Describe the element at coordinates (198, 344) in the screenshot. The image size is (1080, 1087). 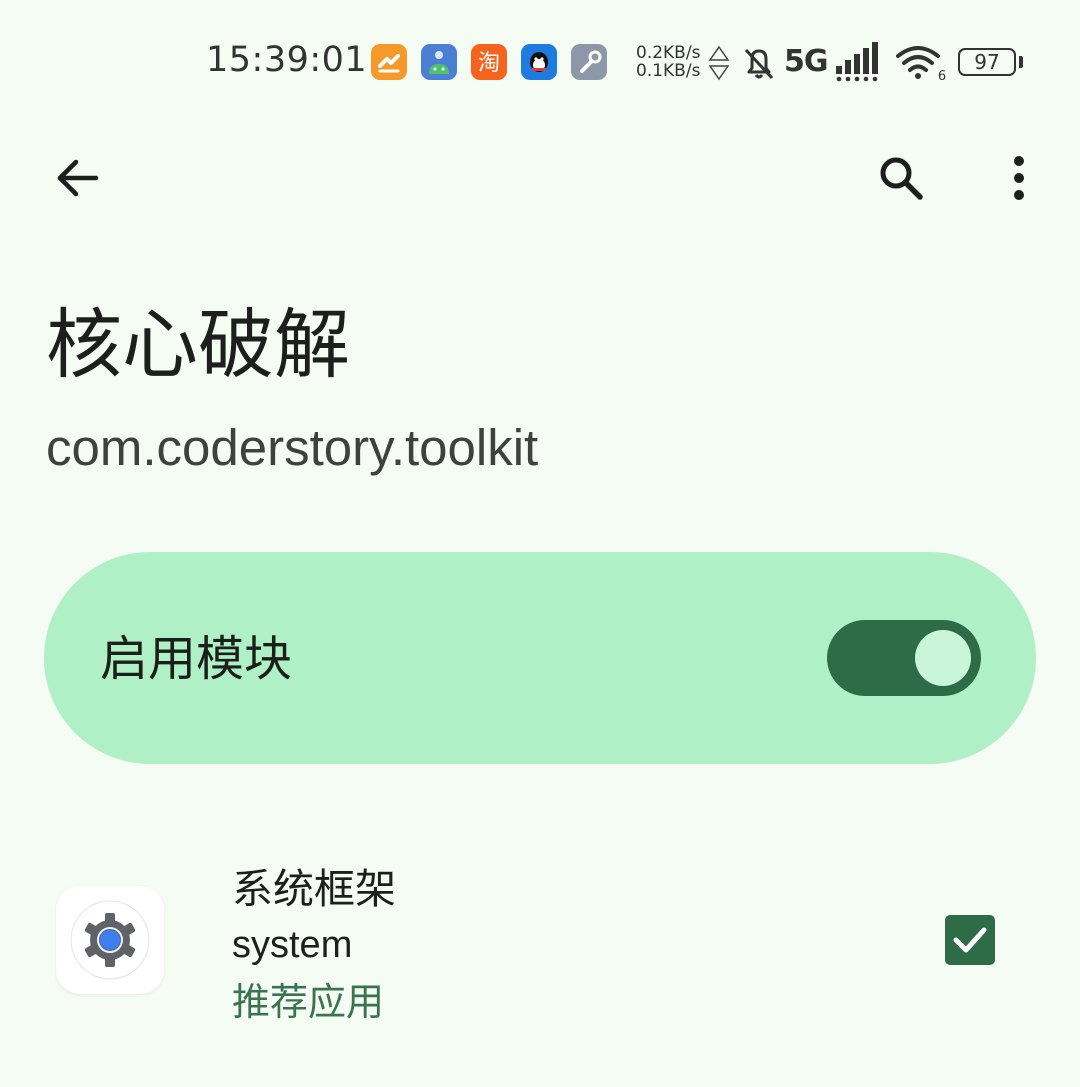
I see `module-title: 核心破解` at that location.